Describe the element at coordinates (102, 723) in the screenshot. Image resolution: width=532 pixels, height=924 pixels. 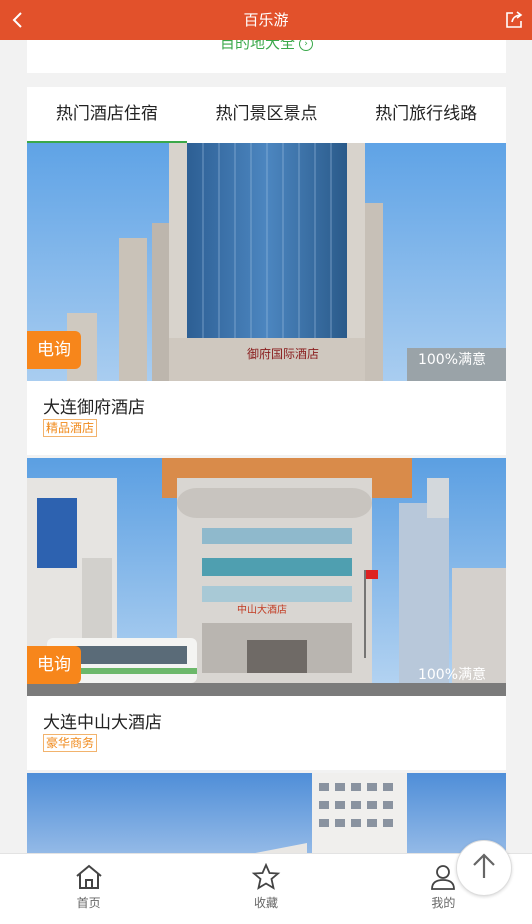
I see `hotel-name: 大连中山大酒店` at that location.